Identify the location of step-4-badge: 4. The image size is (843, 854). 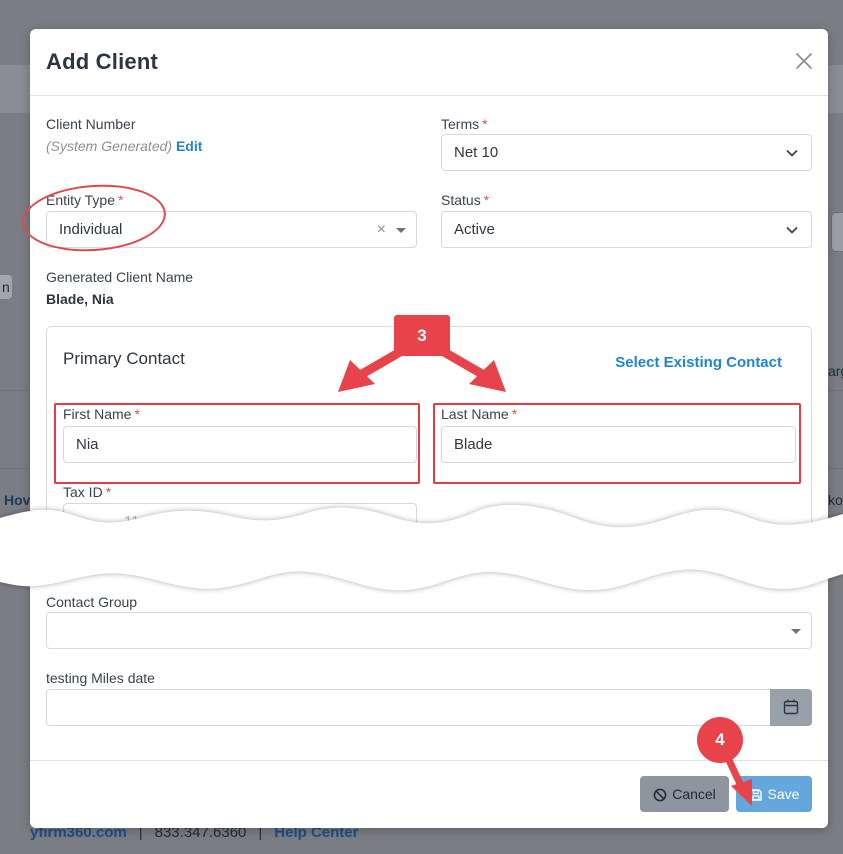
(720, 740).